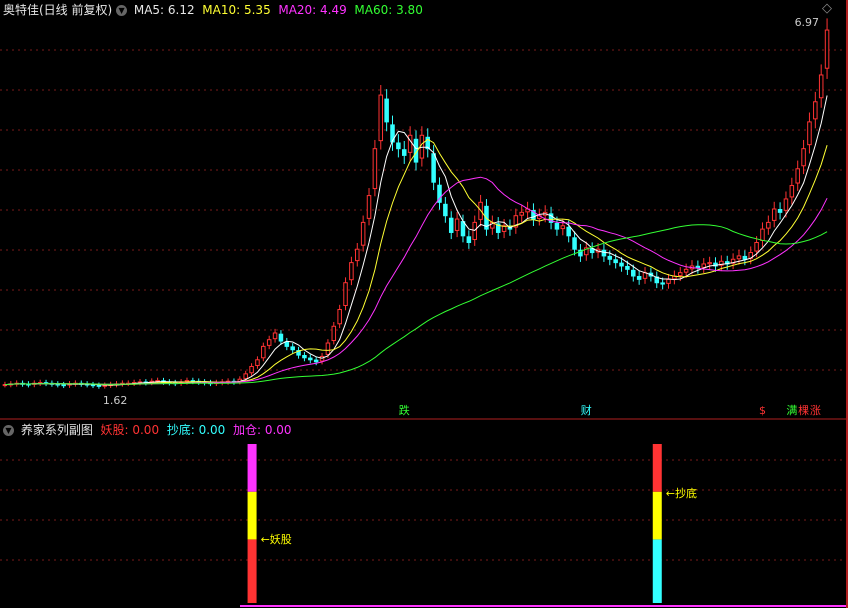  I want to click on jiacang-label: 加仓:, so click(246, 430).